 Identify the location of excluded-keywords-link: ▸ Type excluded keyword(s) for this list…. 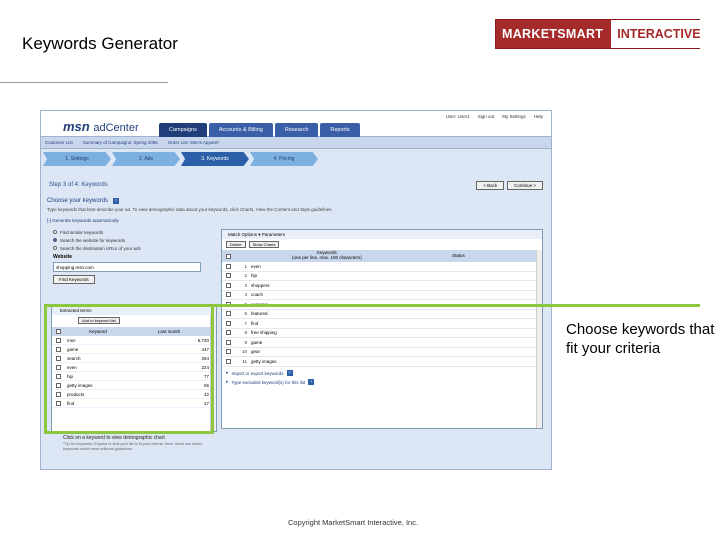
(382, 382).